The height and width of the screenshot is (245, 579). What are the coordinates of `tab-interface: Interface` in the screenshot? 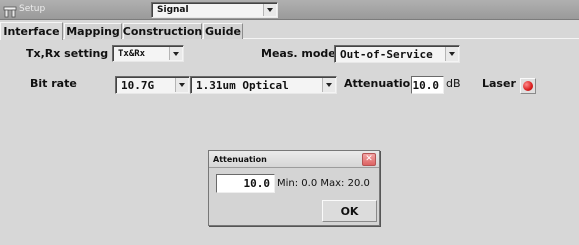 It's located at (31, 31).